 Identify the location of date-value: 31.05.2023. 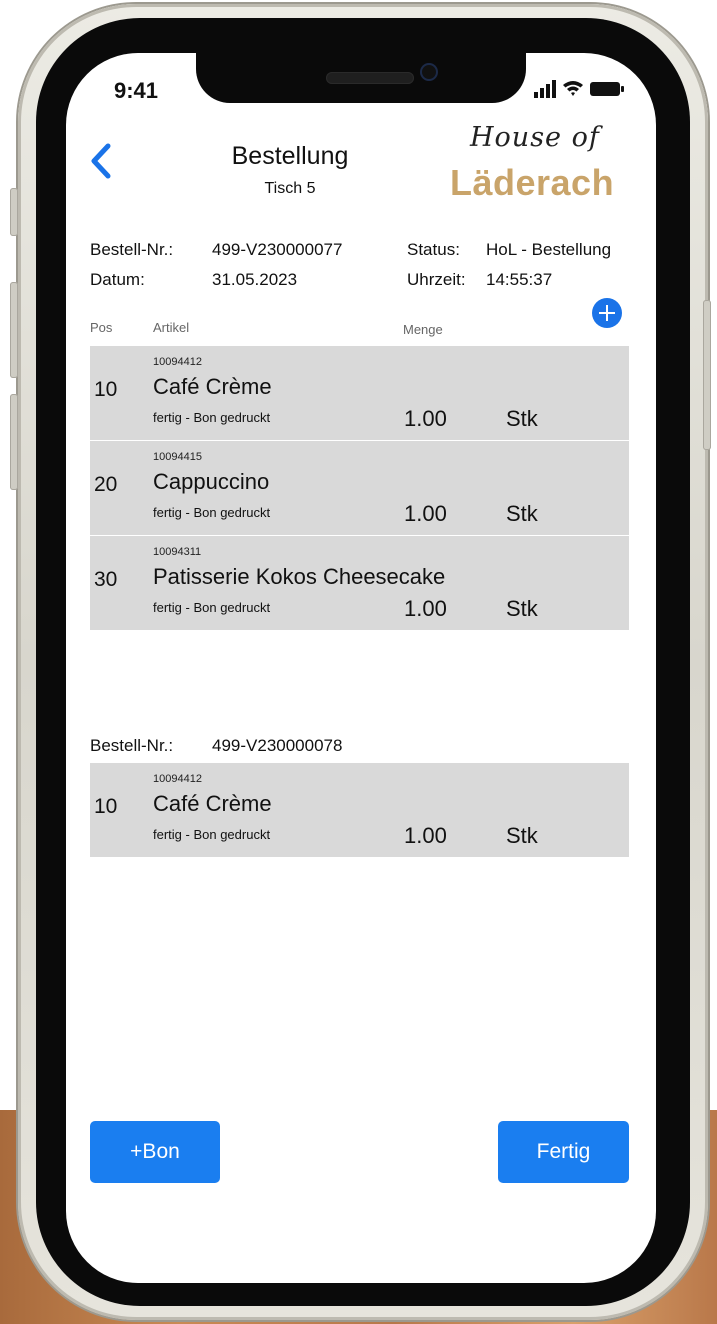
(255, 279).